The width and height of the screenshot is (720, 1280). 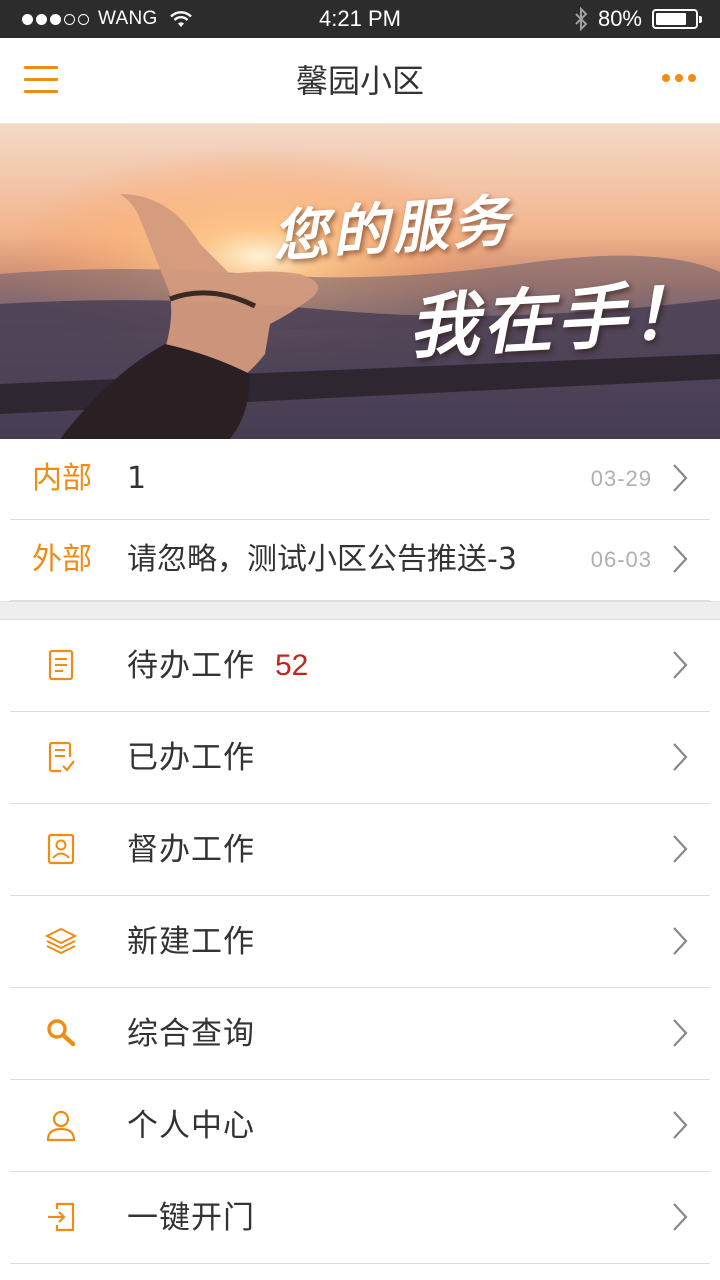 I want to click on notice-list: 内部 1 03-29 外部 请忽略，测试小区公告推送-3 06-03, so click(x=360, y=520).